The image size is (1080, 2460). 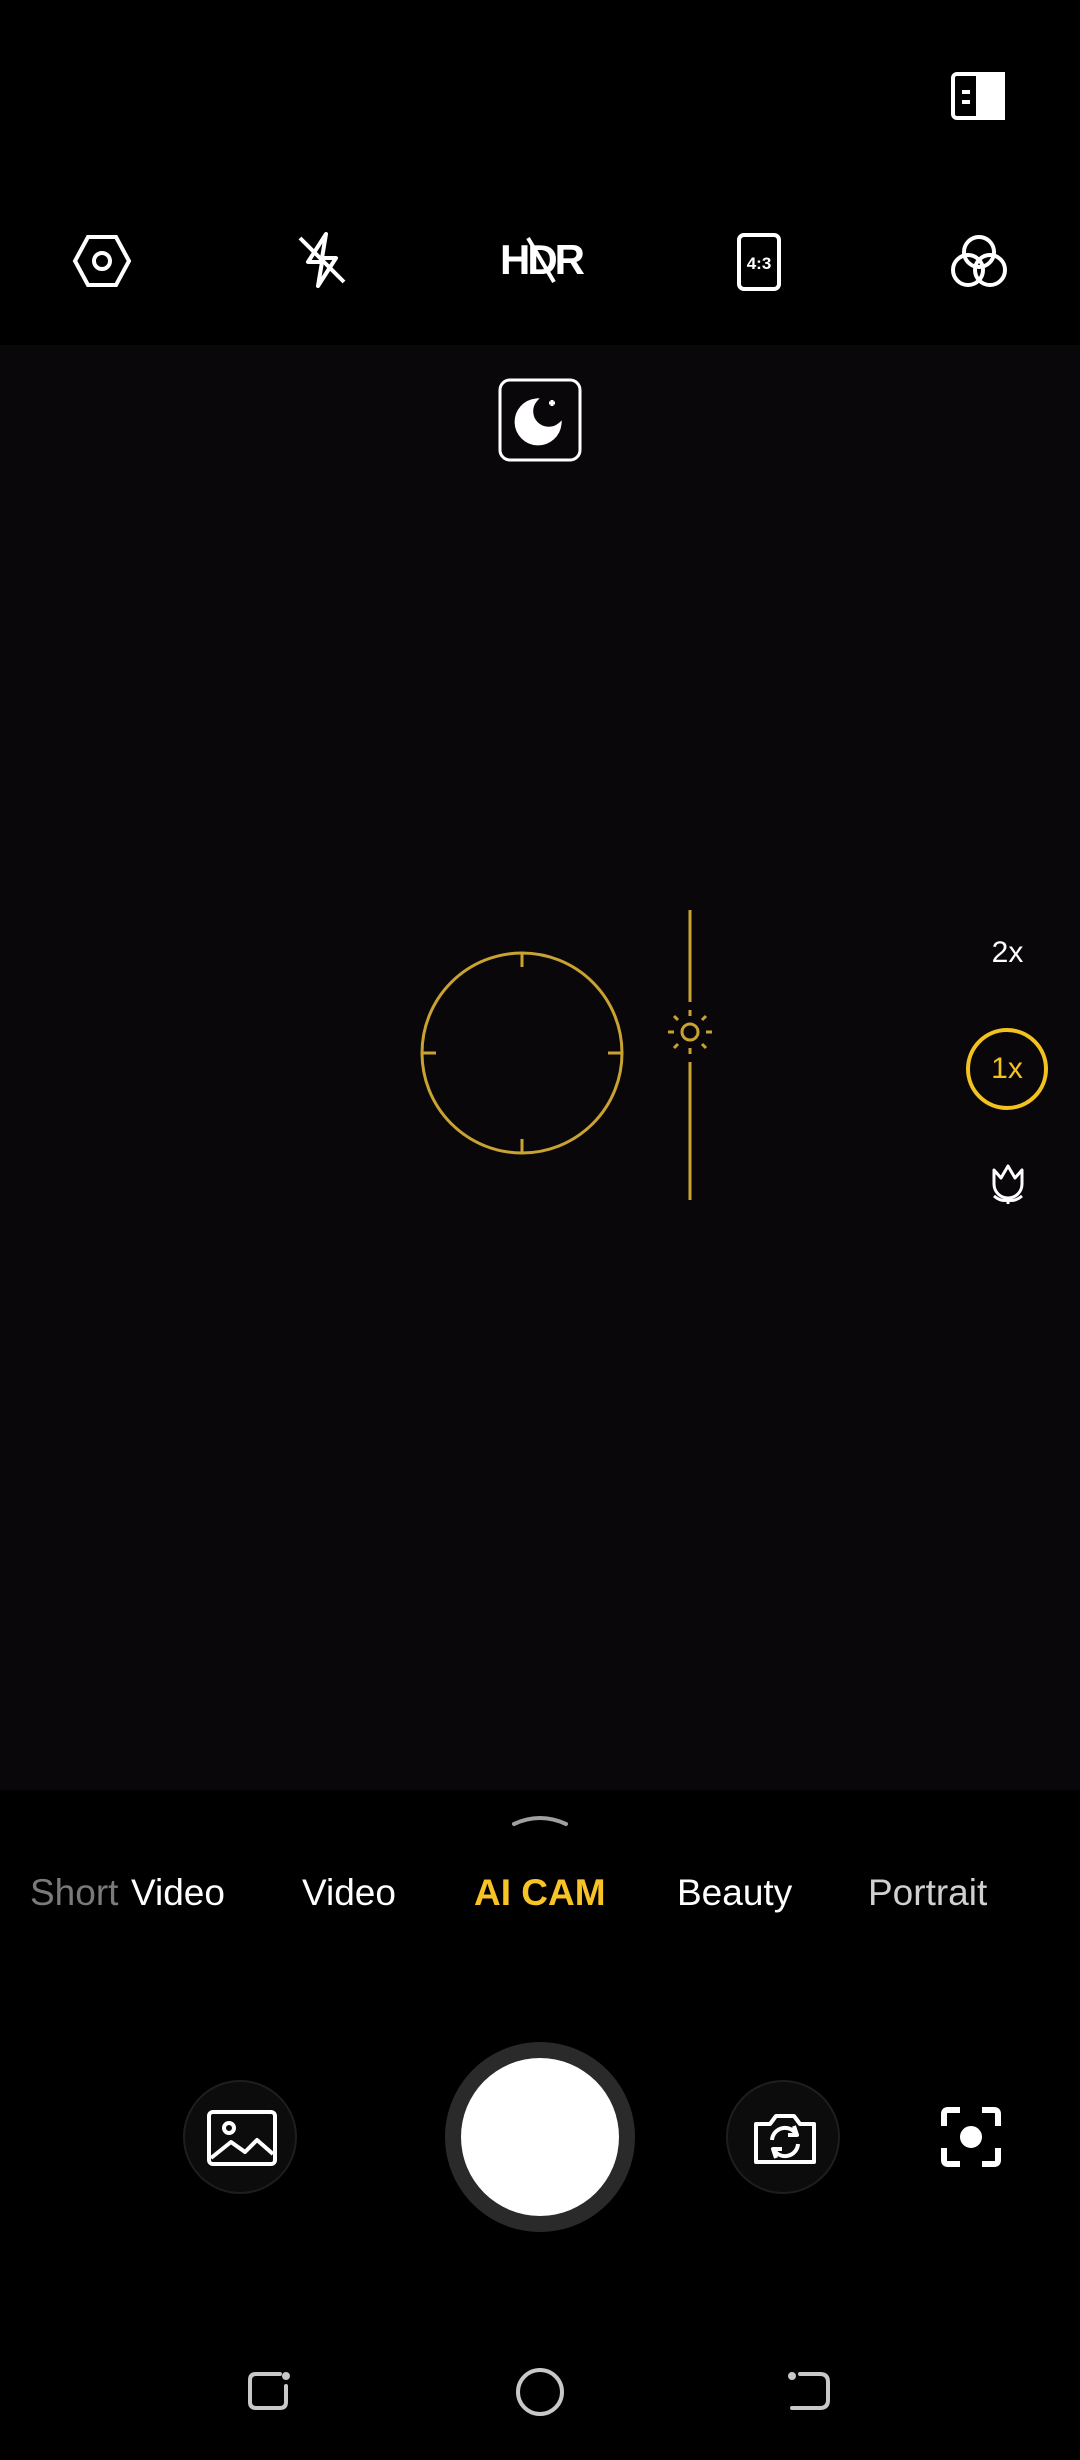 What do you see at coordinates (522, 1053) in the screenshot?
I see `focus-ring` at bounding box center [522, 1053].